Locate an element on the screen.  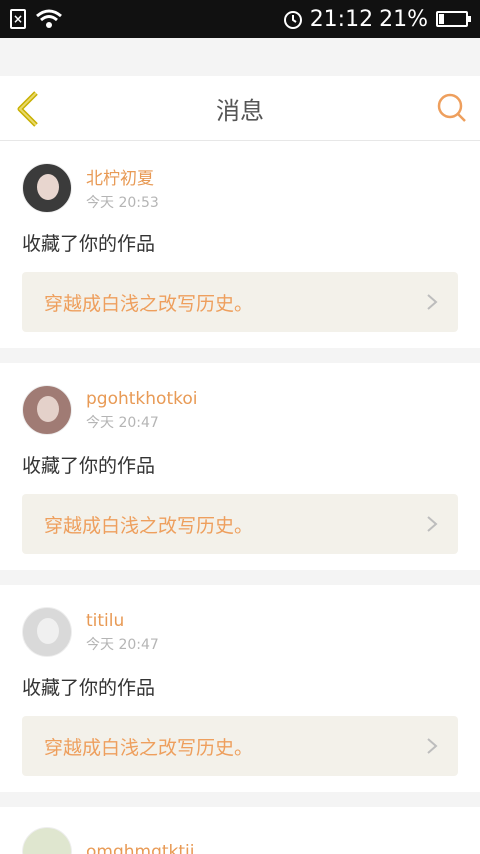
message-meta: omghmgtktii is located at coordinates (140, 848).